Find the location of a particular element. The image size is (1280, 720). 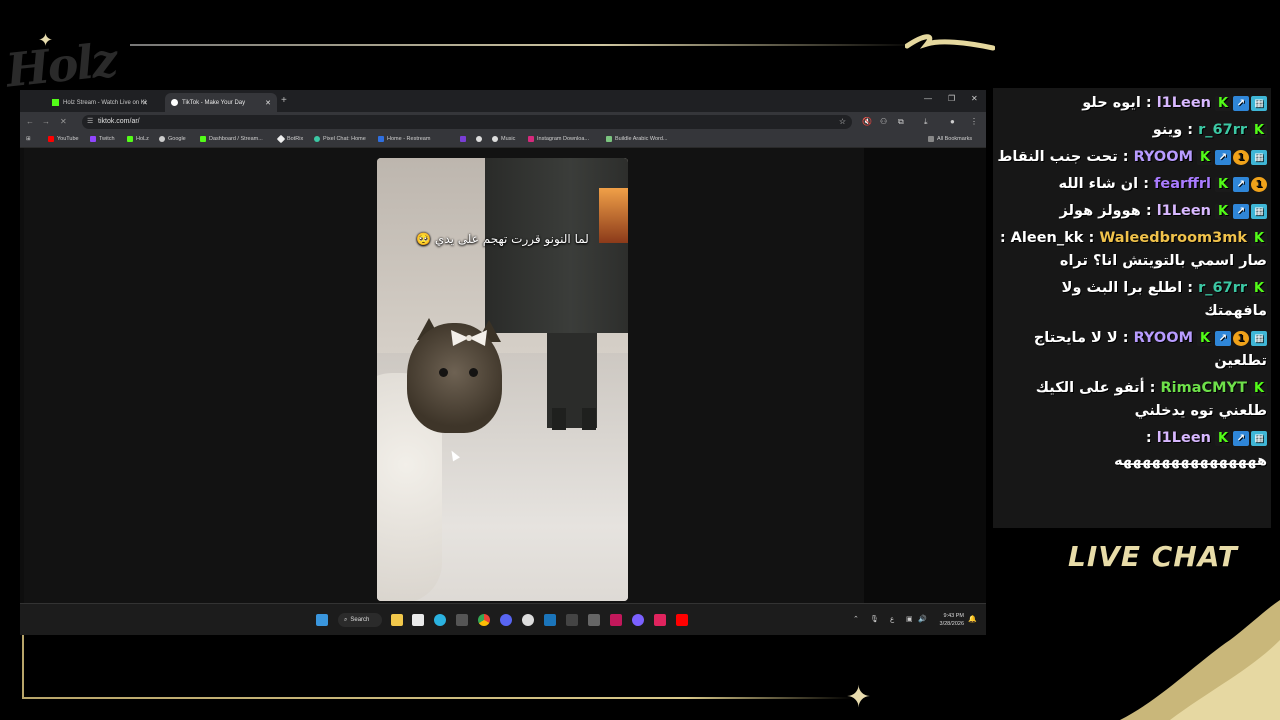

bookmark-music: Music is located at coordinates (503, 139).